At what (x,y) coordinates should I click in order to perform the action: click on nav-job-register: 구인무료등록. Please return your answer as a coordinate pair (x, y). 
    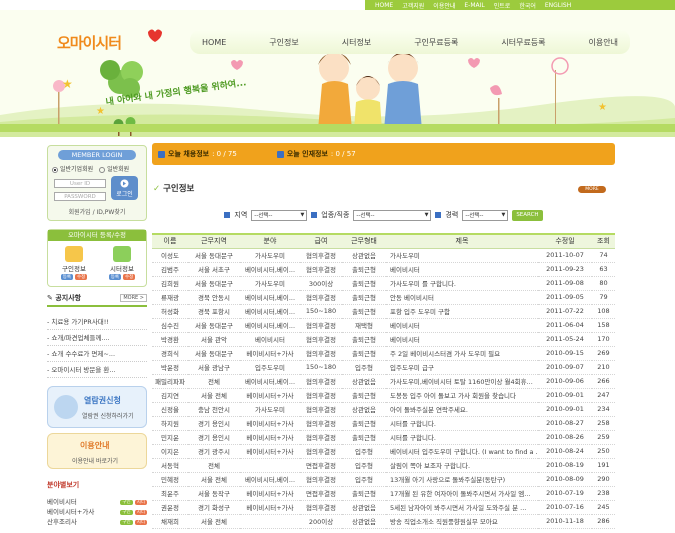
    Looking at the image, I should click on (436, 42).